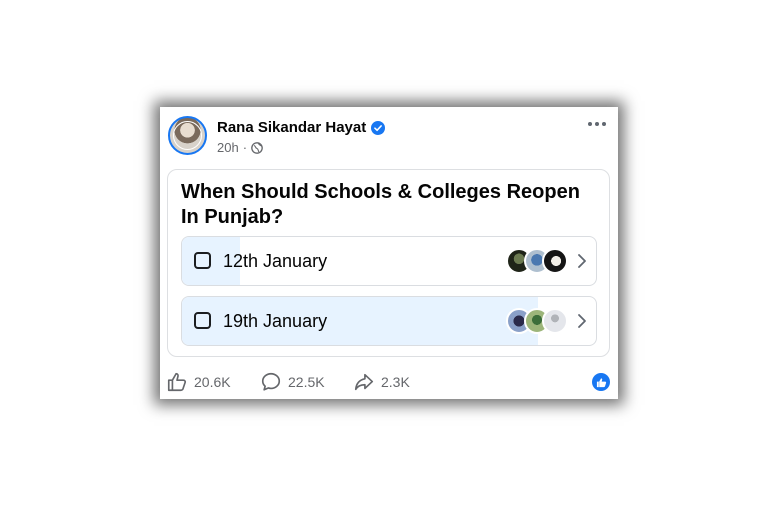 The image size is (778, 515). Describe the element at coordinates (257, 147) in the screenshot. I see `globe-icon` at that location.